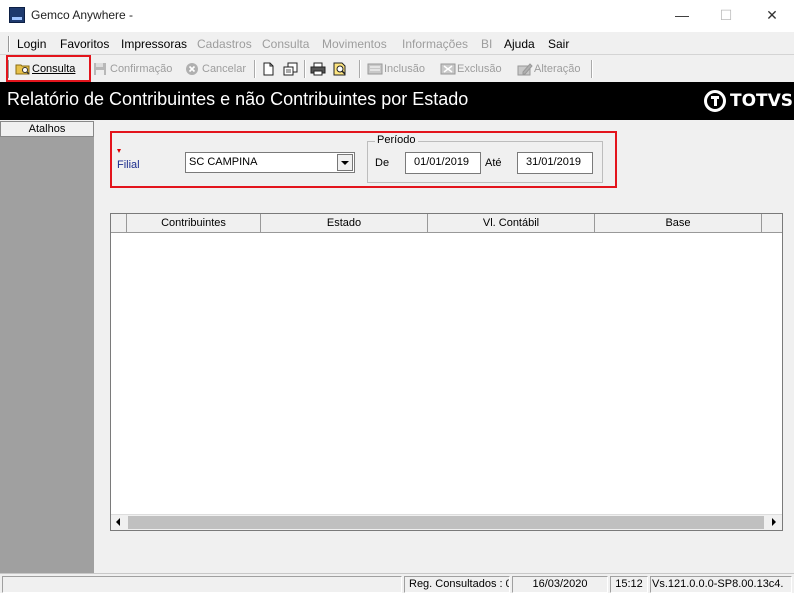  Describe the element at coordinates (721, 584) in the screenshot. I see `status-version: Vs.121.0.0.0-SP8.00.13c4.` at that location.